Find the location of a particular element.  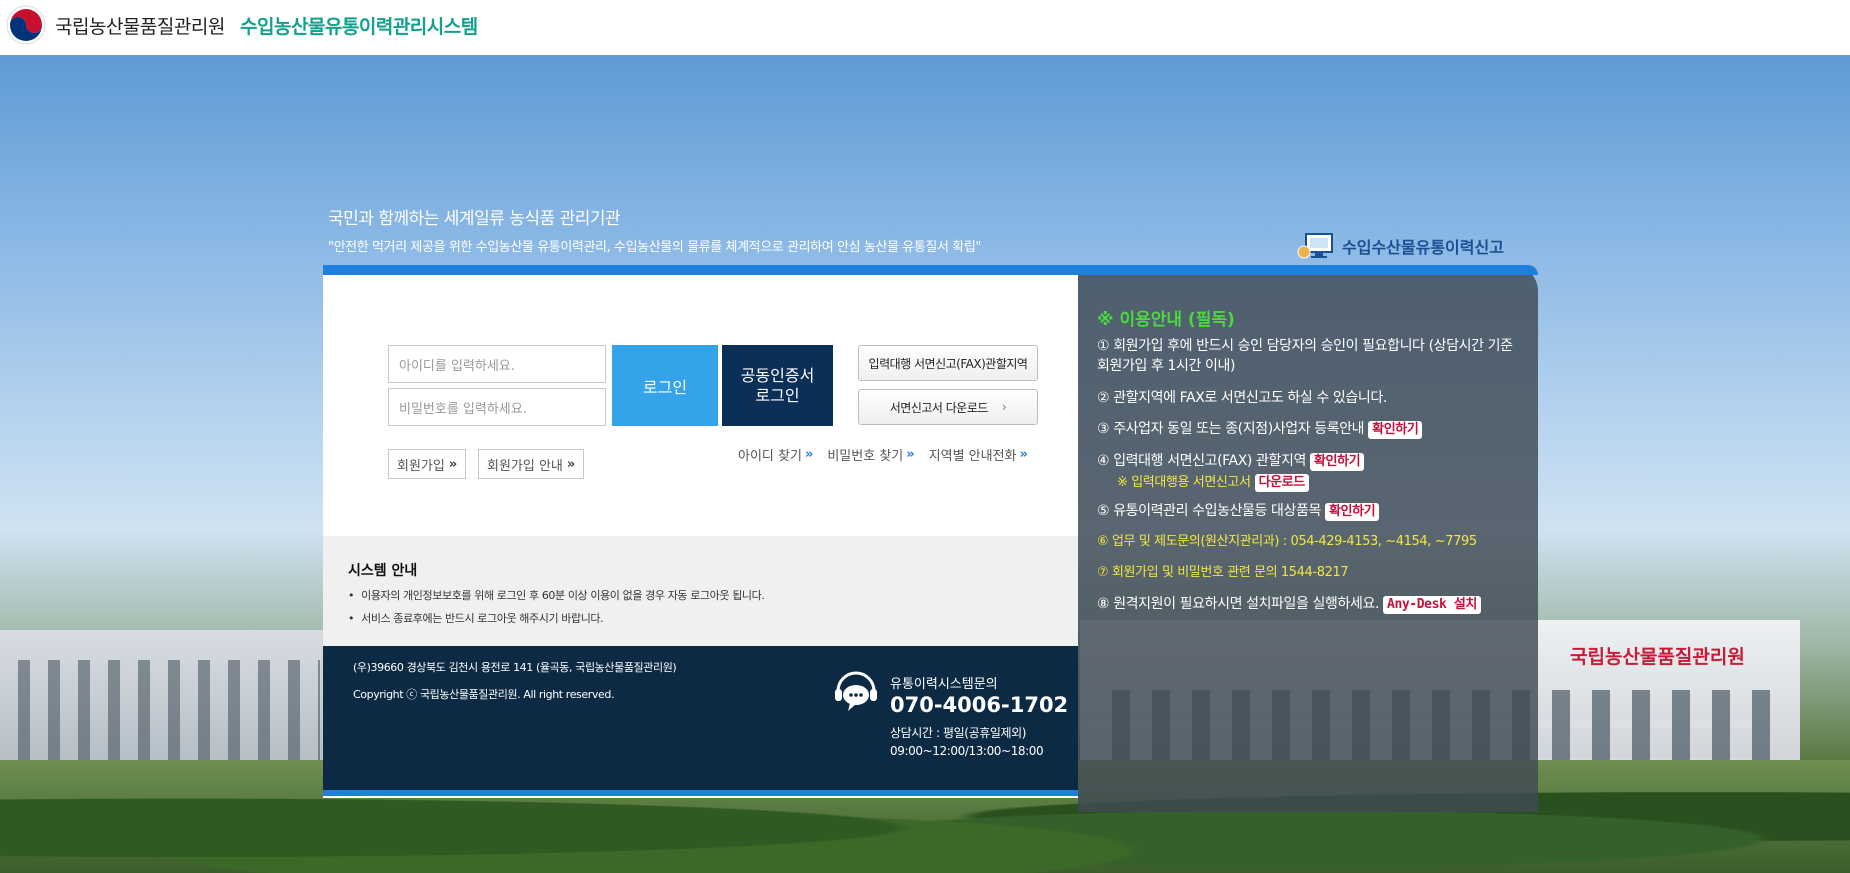

user-id-placeholder: 아이디를 입력하세요. is located at coordinates (457, 366).